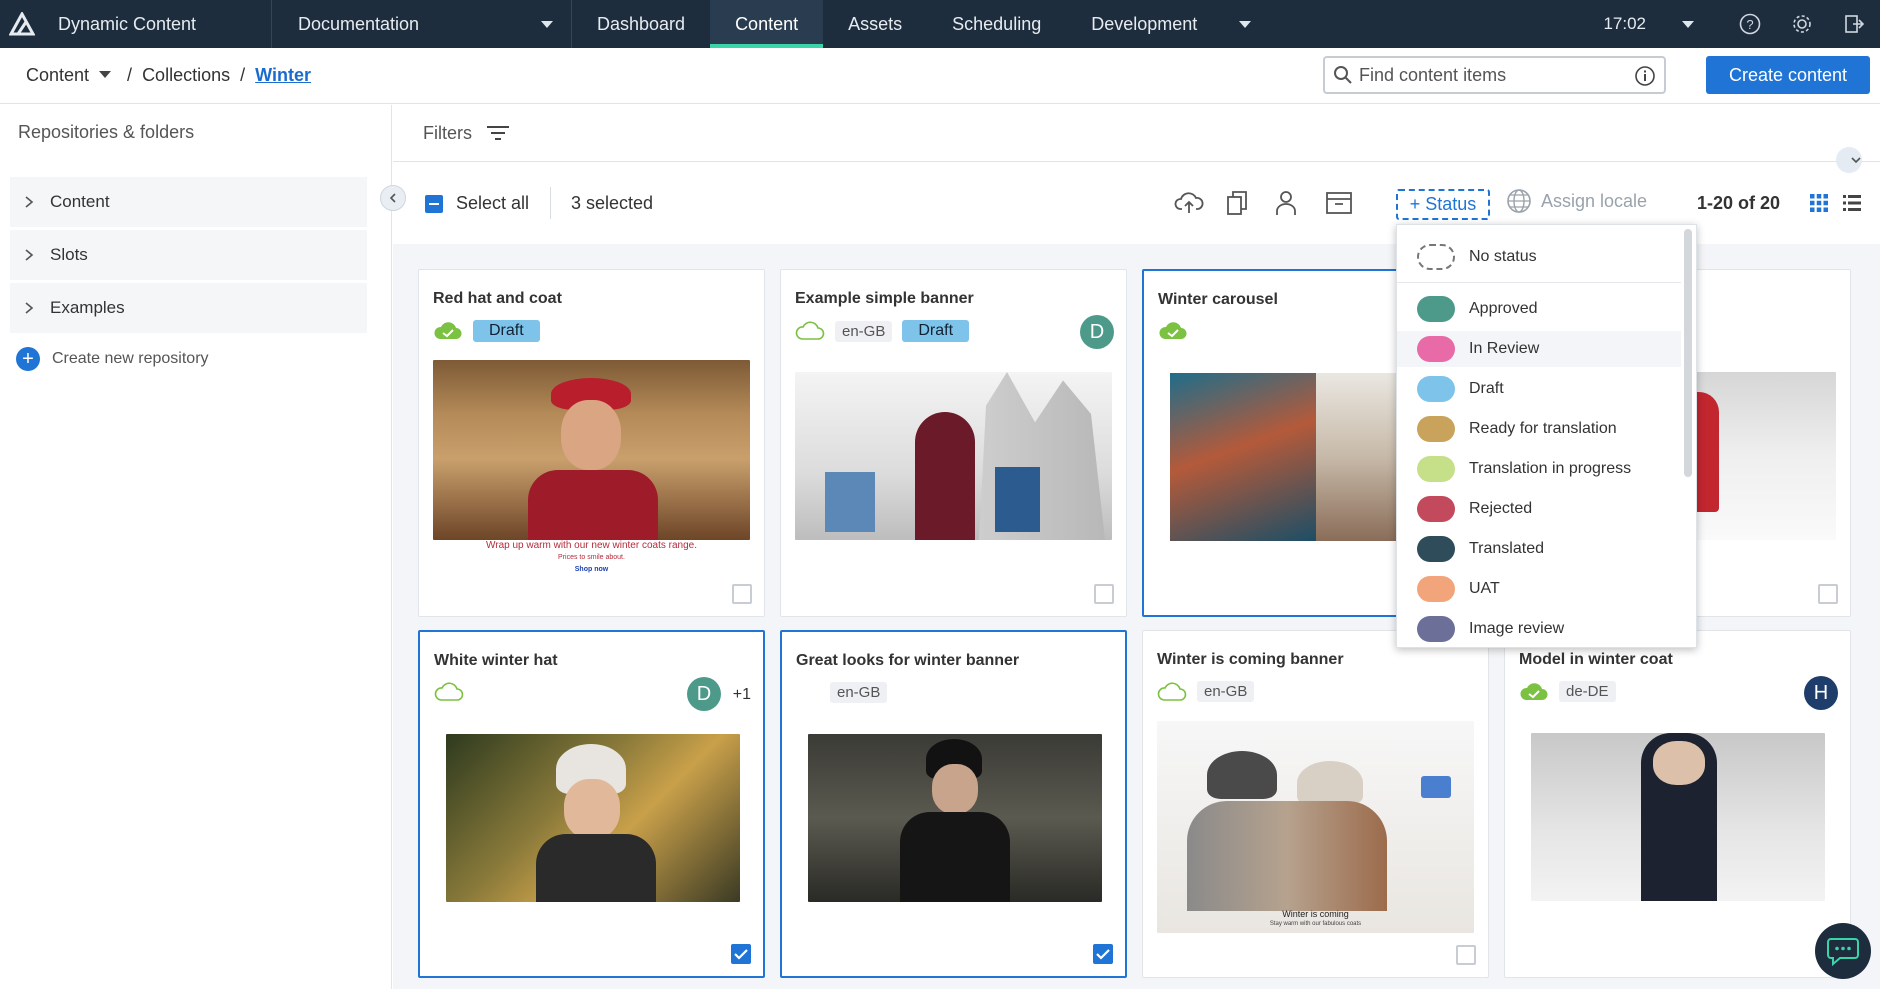  What do you see at coordinates (1543, 428) in the screenshot?
I see `status-label: Ready for translation` at bounding box center [1543, 428].